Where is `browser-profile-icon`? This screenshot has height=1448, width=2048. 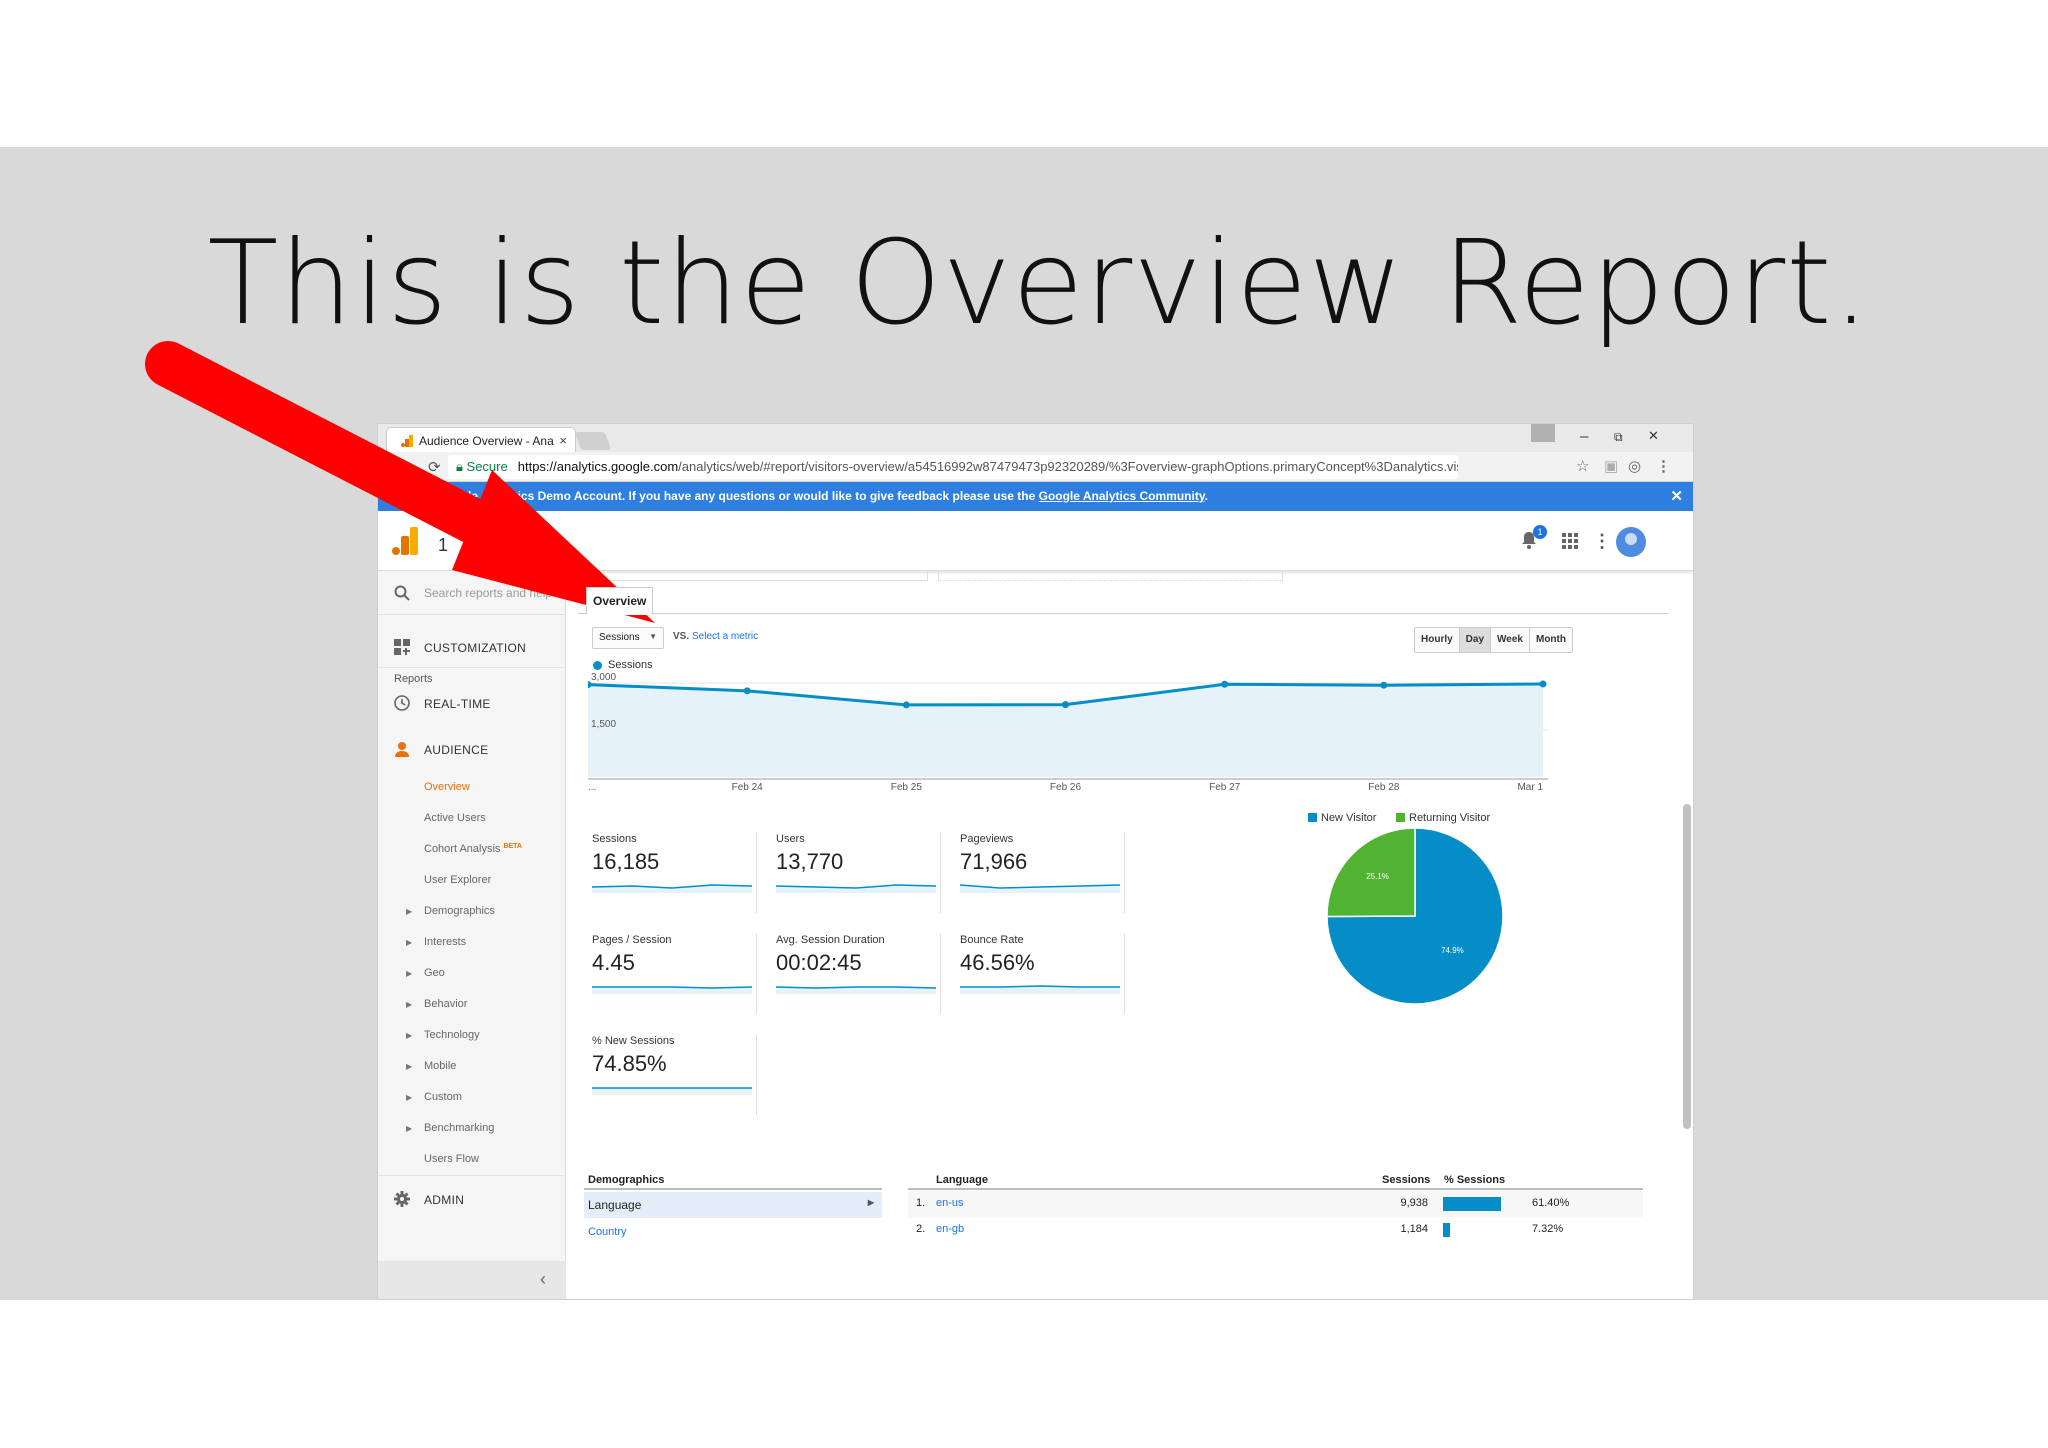
browser-profile-icon is located at coordinates (1543, 433).